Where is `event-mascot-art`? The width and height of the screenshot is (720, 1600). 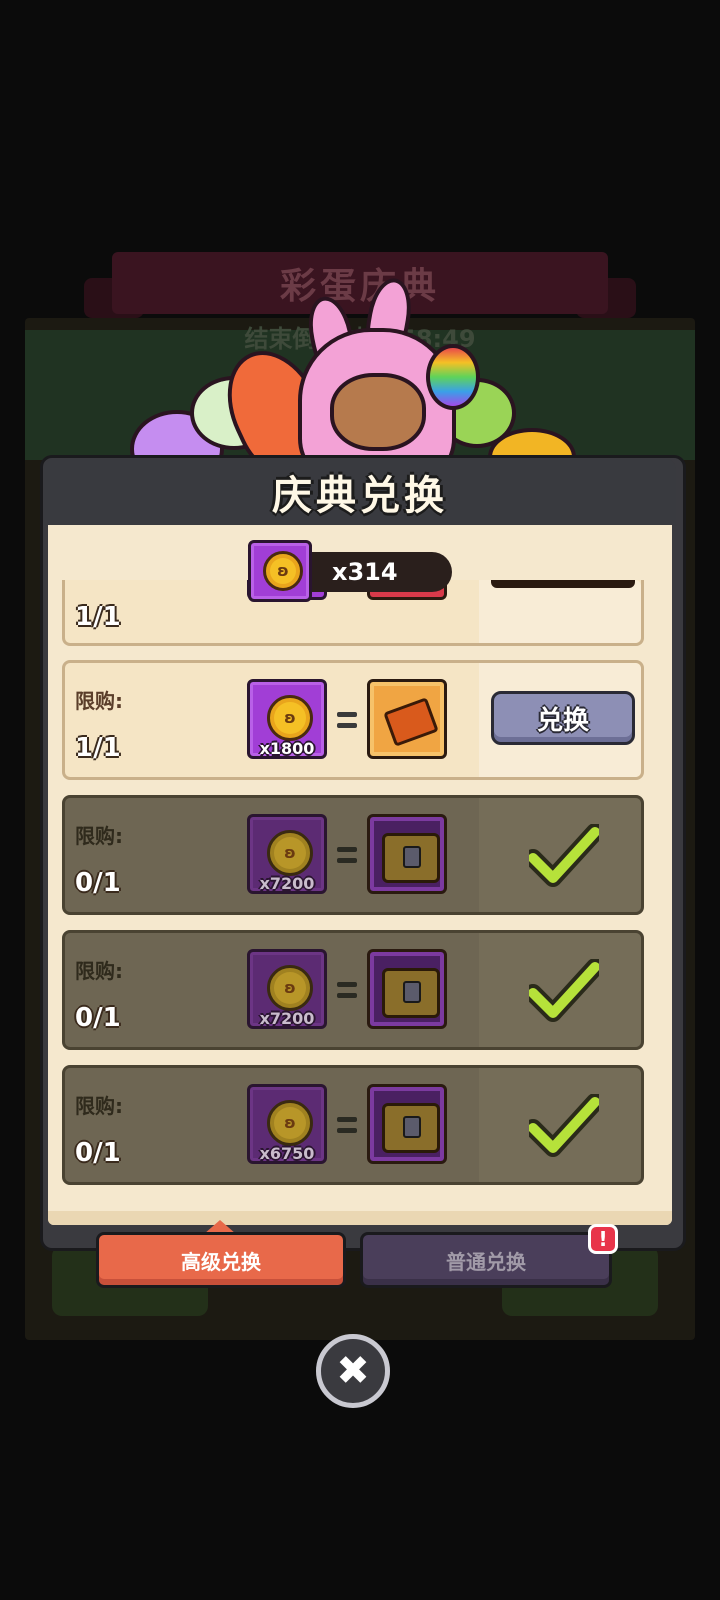
event-mascot-art is located at coordinates (380, 381).